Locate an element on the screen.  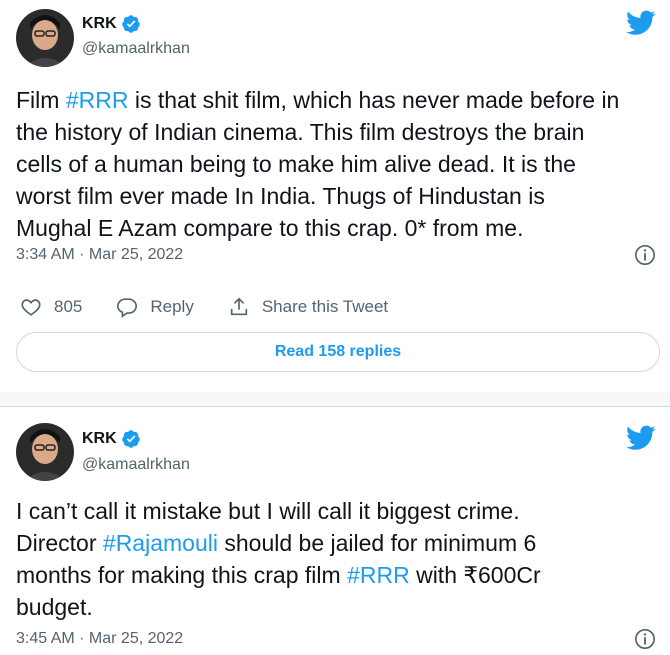
hashtag-link: #Rajamouli is located at coordinates (160, 543).